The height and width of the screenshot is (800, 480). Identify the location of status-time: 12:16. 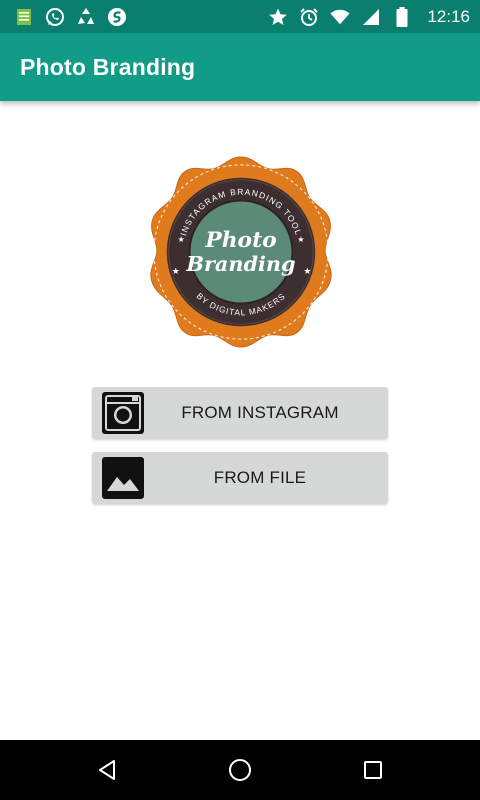
(448, 16).